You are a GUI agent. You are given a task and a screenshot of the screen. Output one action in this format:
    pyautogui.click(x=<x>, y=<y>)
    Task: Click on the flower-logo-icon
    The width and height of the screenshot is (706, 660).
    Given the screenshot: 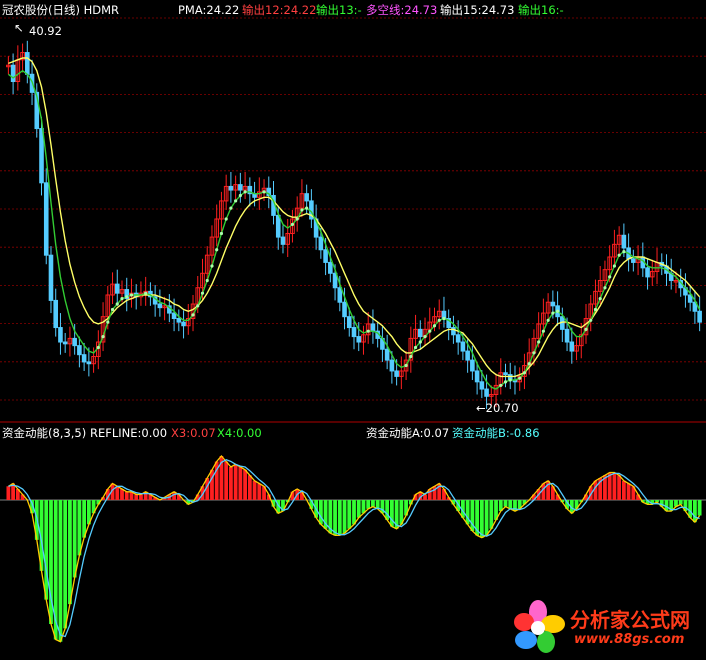 What is the action you would take?
    pyautogui.click(x=539, y=626)
    